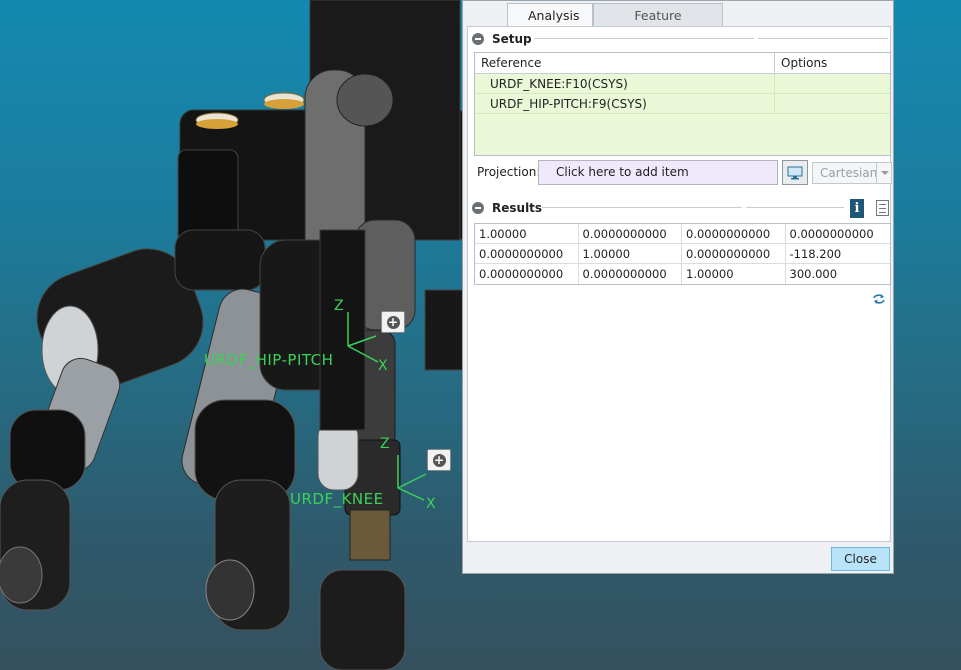  What do you see at coordinates (431, 504) in the screenshot?
I see `axis-x-knee: X` at bounding box center [431, 504].